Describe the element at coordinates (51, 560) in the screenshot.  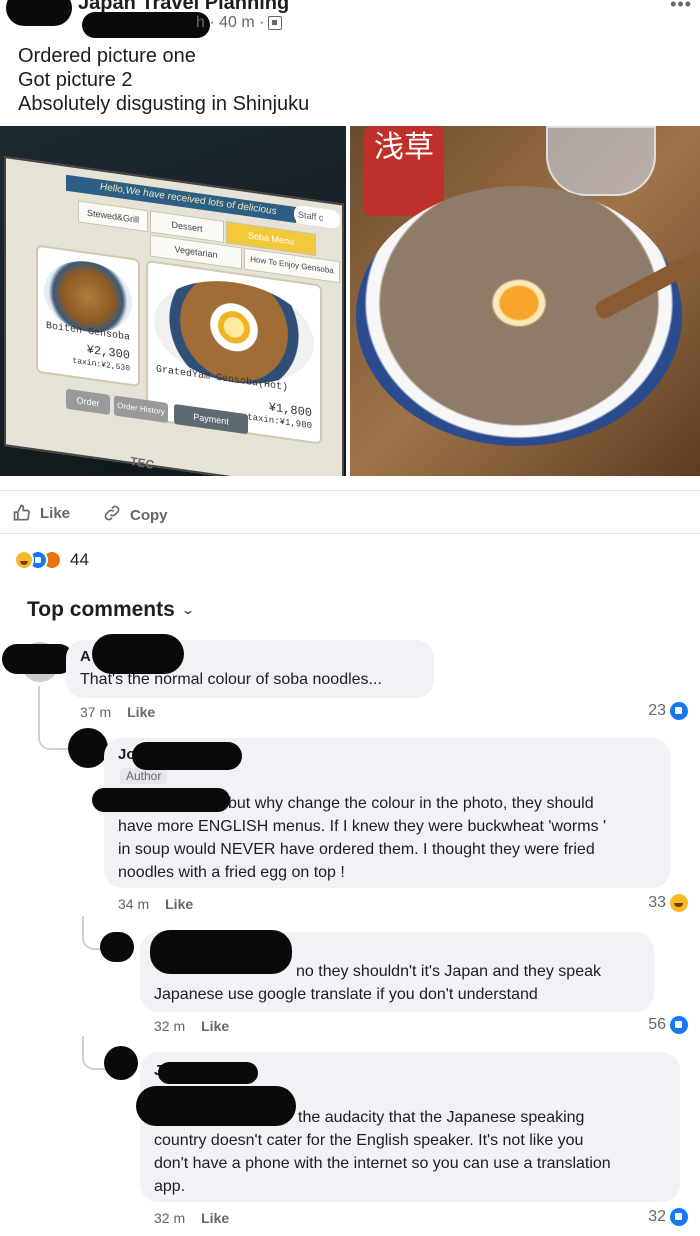
I see `reaction-summary: 44` at that location.